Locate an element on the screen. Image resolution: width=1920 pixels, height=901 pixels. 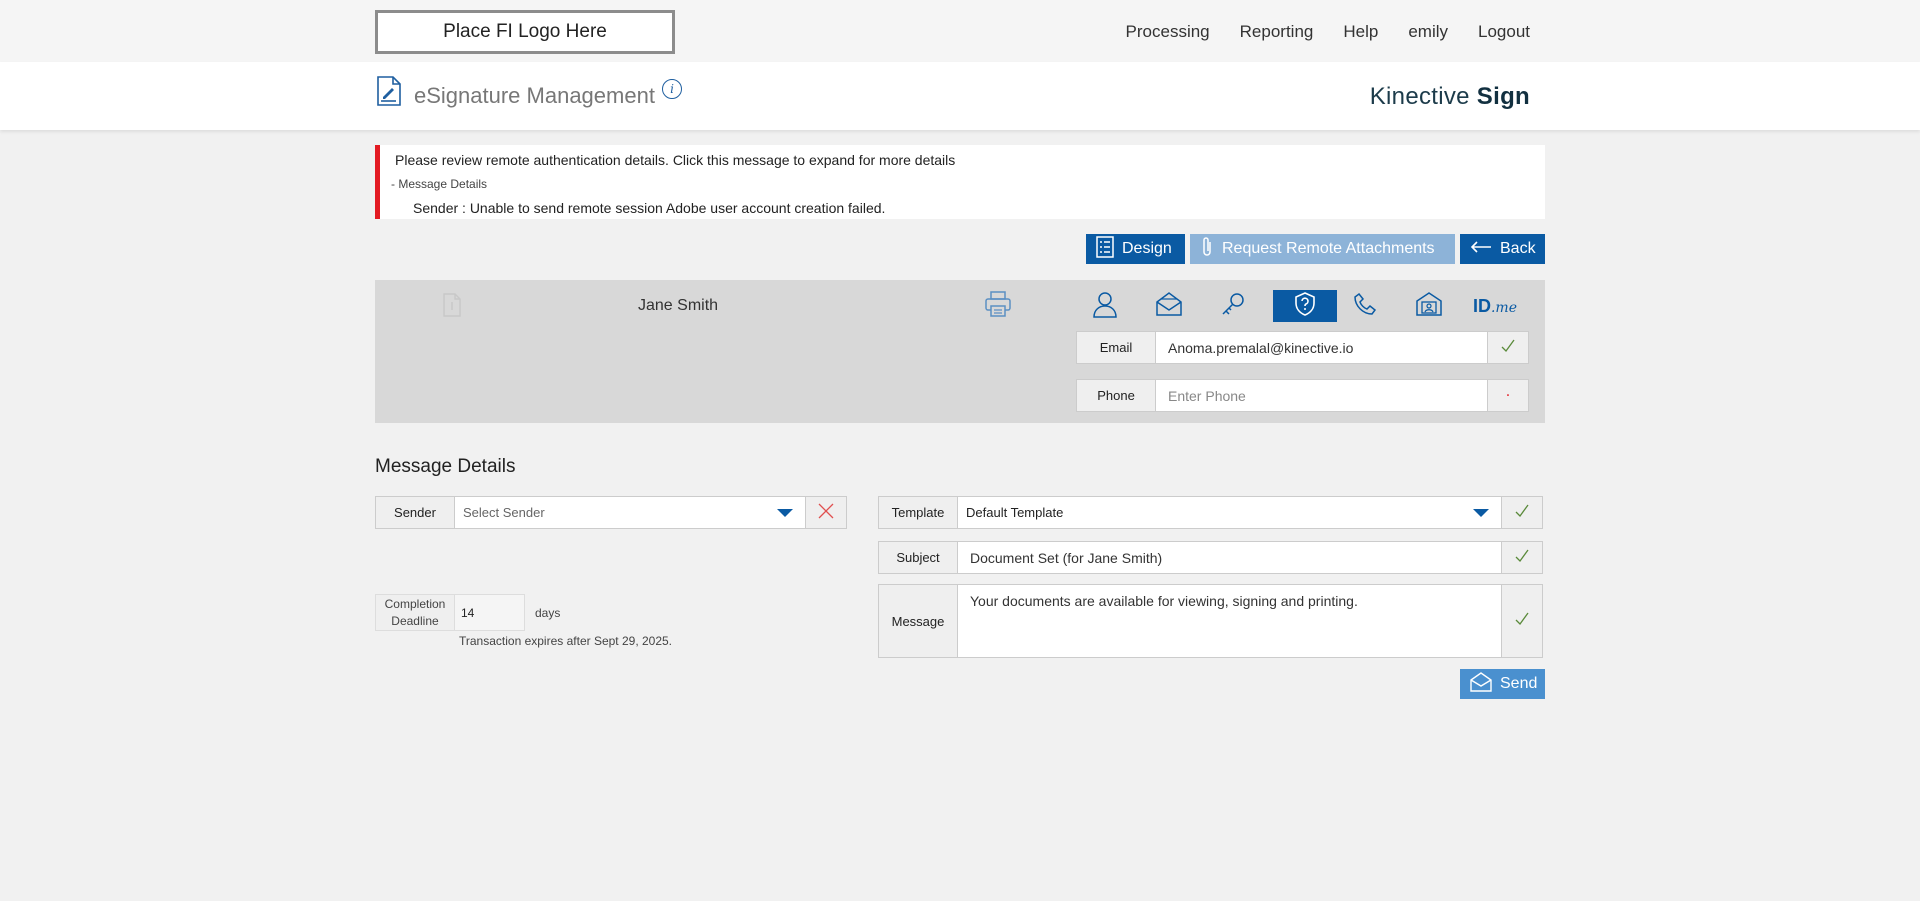
shield-question-icon is located at coordinates (1305, 306).